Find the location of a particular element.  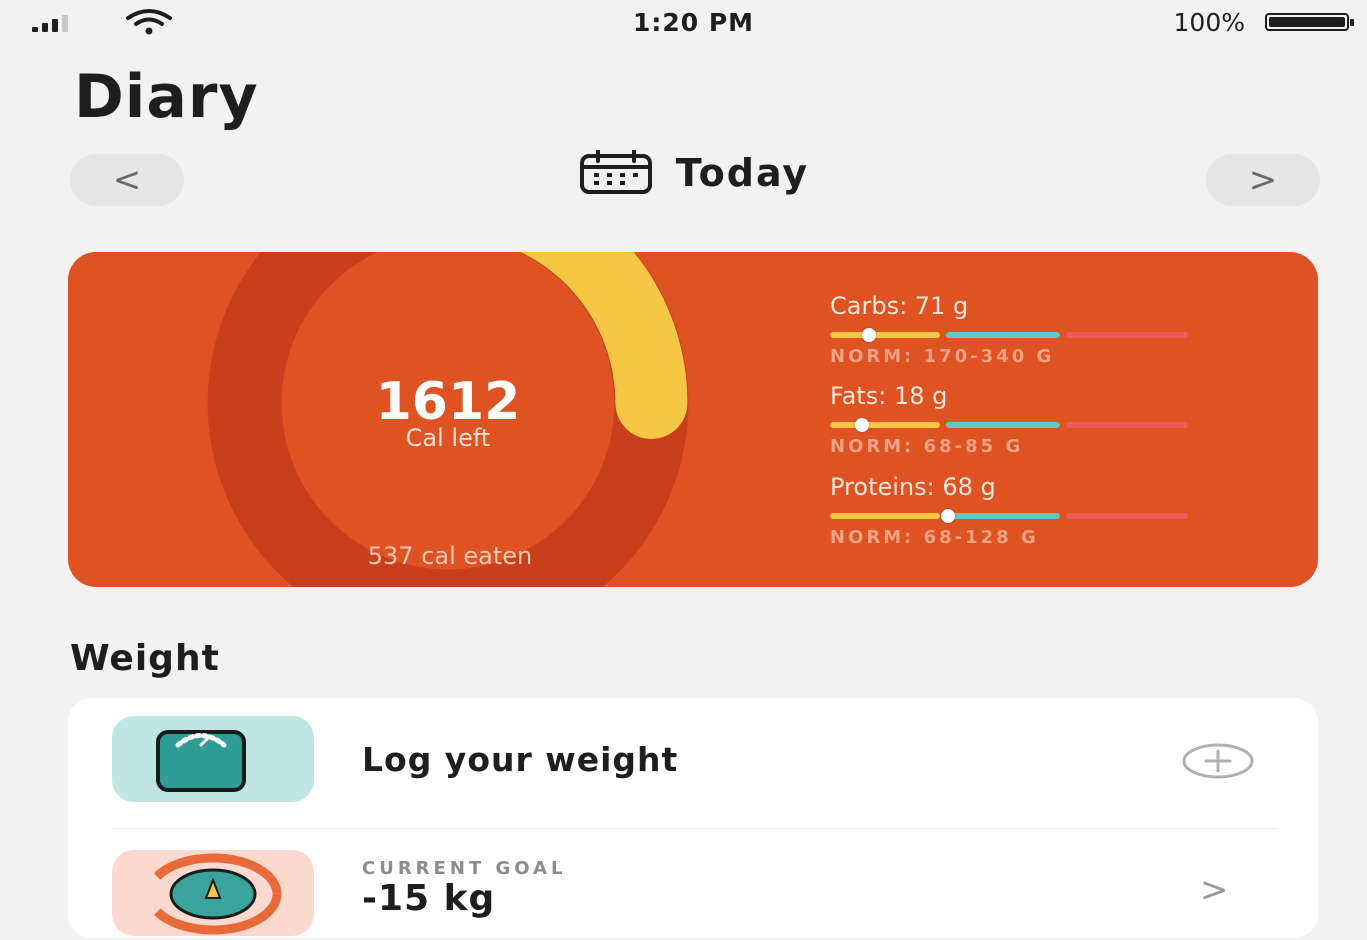

calories-left-value: 1612 is located at coordinates (448, 402).